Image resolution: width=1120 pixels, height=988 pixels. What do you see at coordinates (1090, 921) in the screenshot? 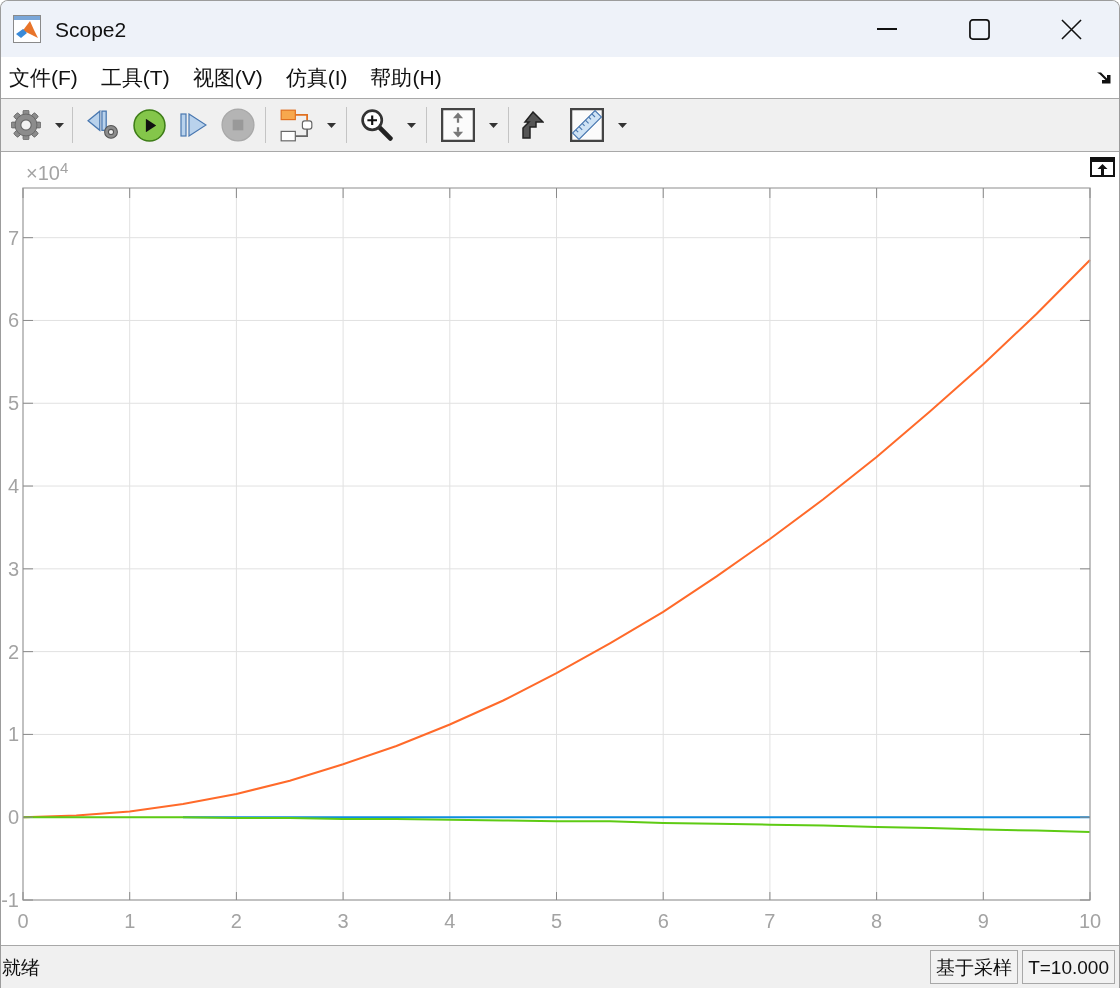
I see `tick-label: 10` at bounding box center [1090, 921].